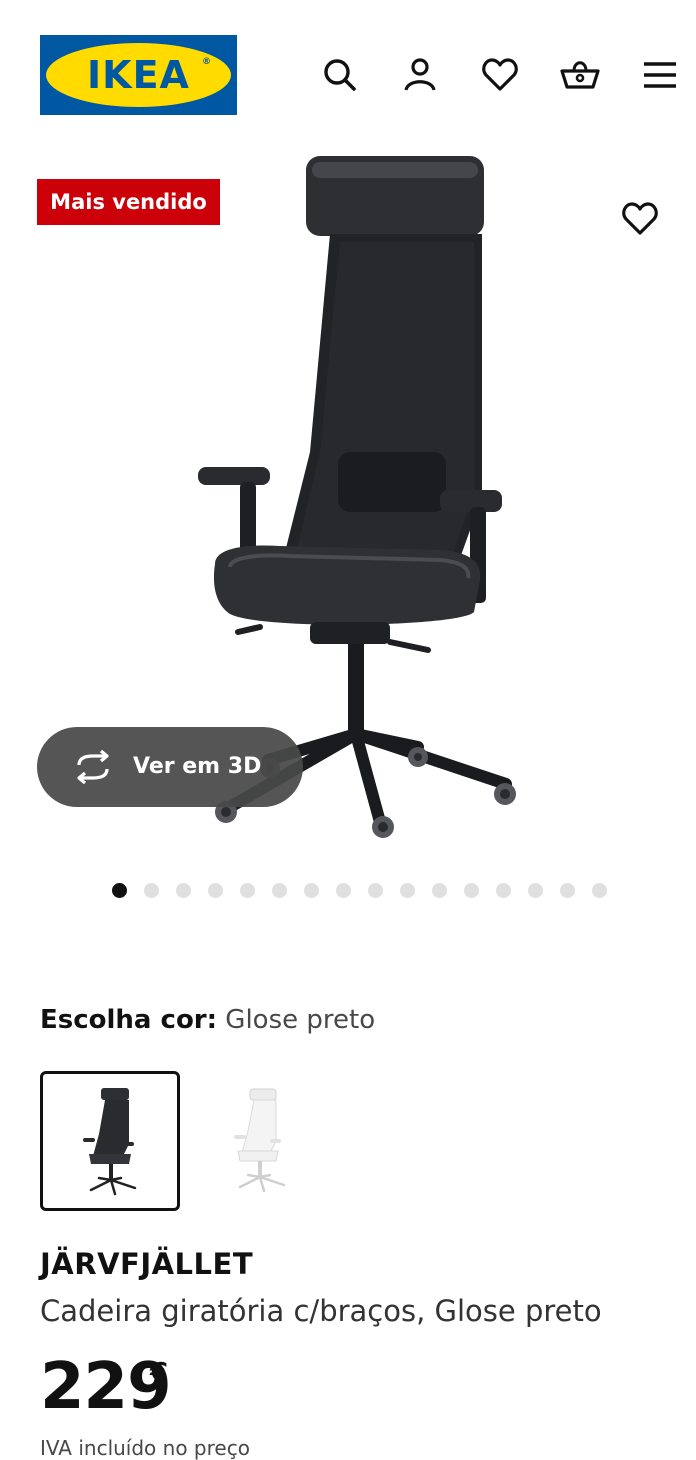  Describe the element at coordinates (580, 75) in the screenshot. I see `basket-icon` at that location.